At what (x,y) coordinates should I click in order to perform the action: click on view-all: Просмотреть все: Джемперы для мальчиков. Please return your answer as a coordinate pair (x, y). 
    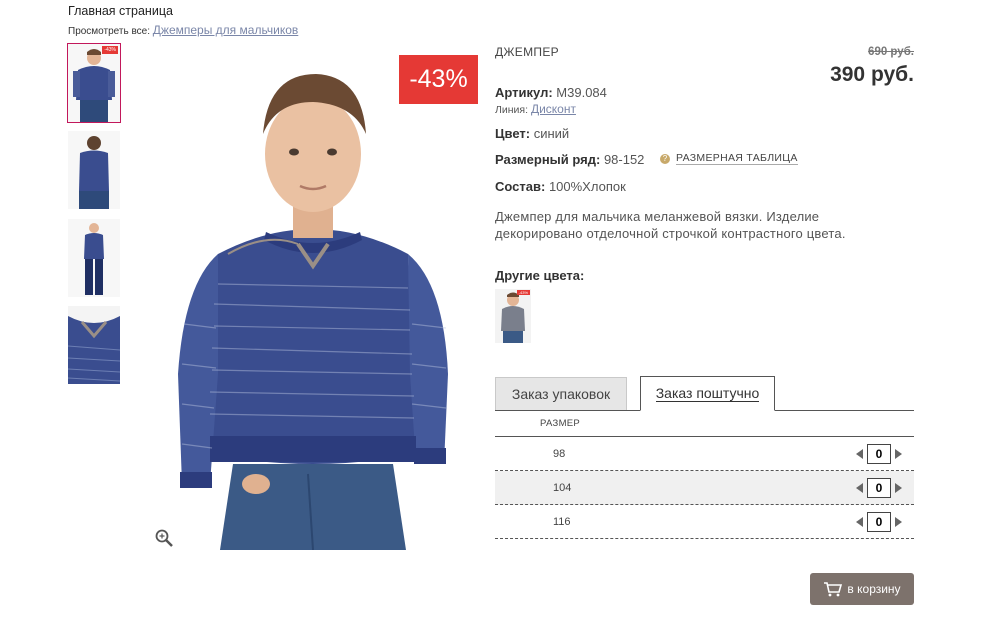
    Looking at the image, I should click on (183, 30).